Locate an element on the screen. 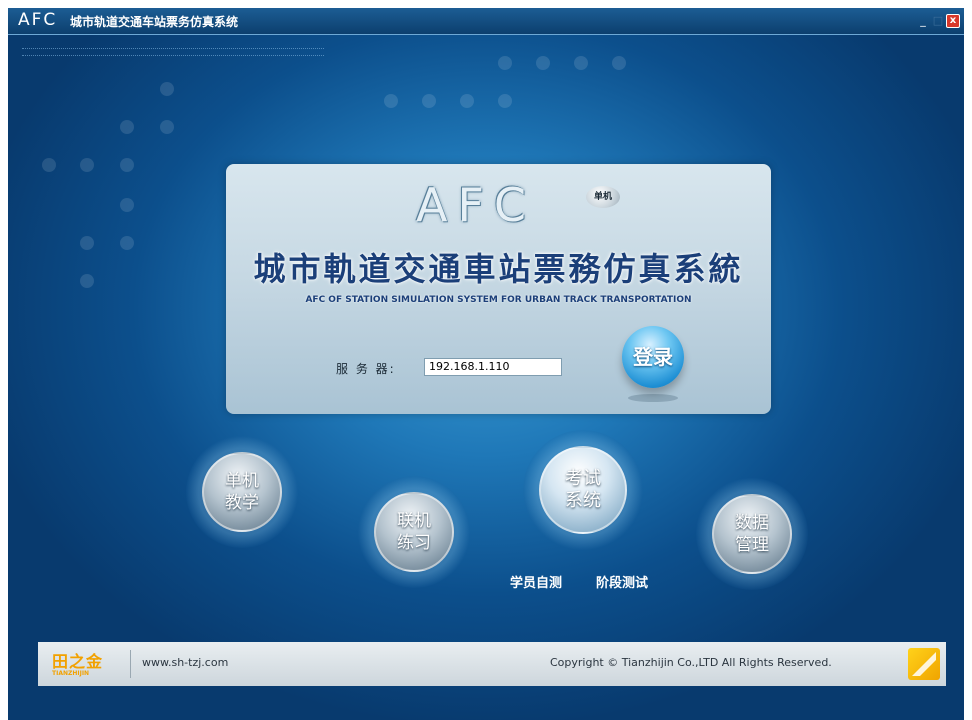  data-management-label: 数据 管理 is located at coordinates (752, 534).